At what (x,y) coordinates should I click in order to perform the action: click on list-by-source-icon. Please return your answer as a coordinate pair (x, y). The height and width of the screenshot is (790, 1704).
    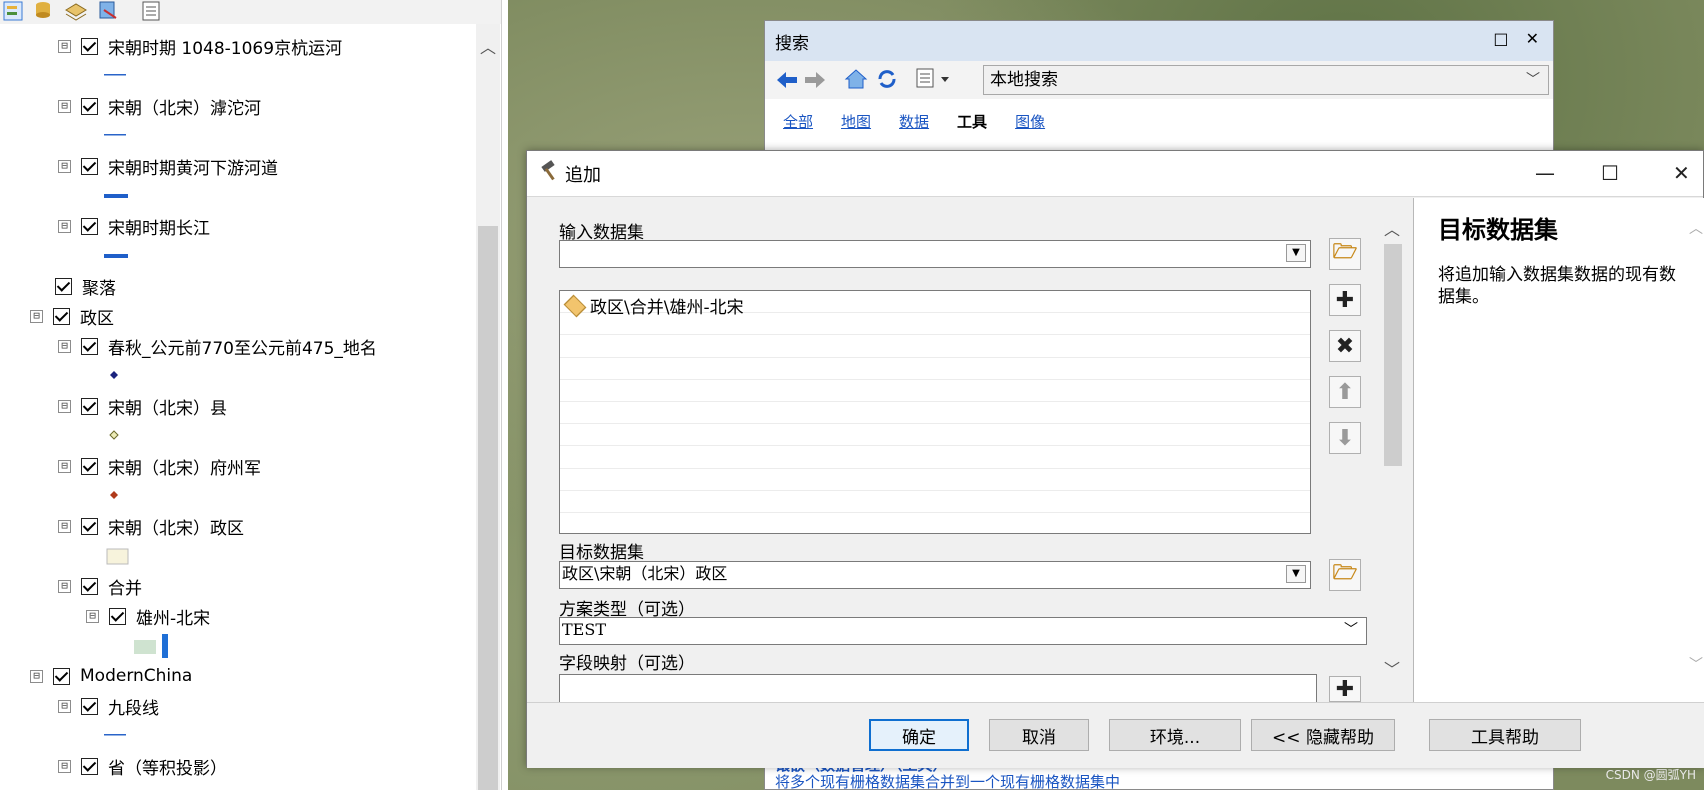
    Looking at the image, I should click on (44, 11).